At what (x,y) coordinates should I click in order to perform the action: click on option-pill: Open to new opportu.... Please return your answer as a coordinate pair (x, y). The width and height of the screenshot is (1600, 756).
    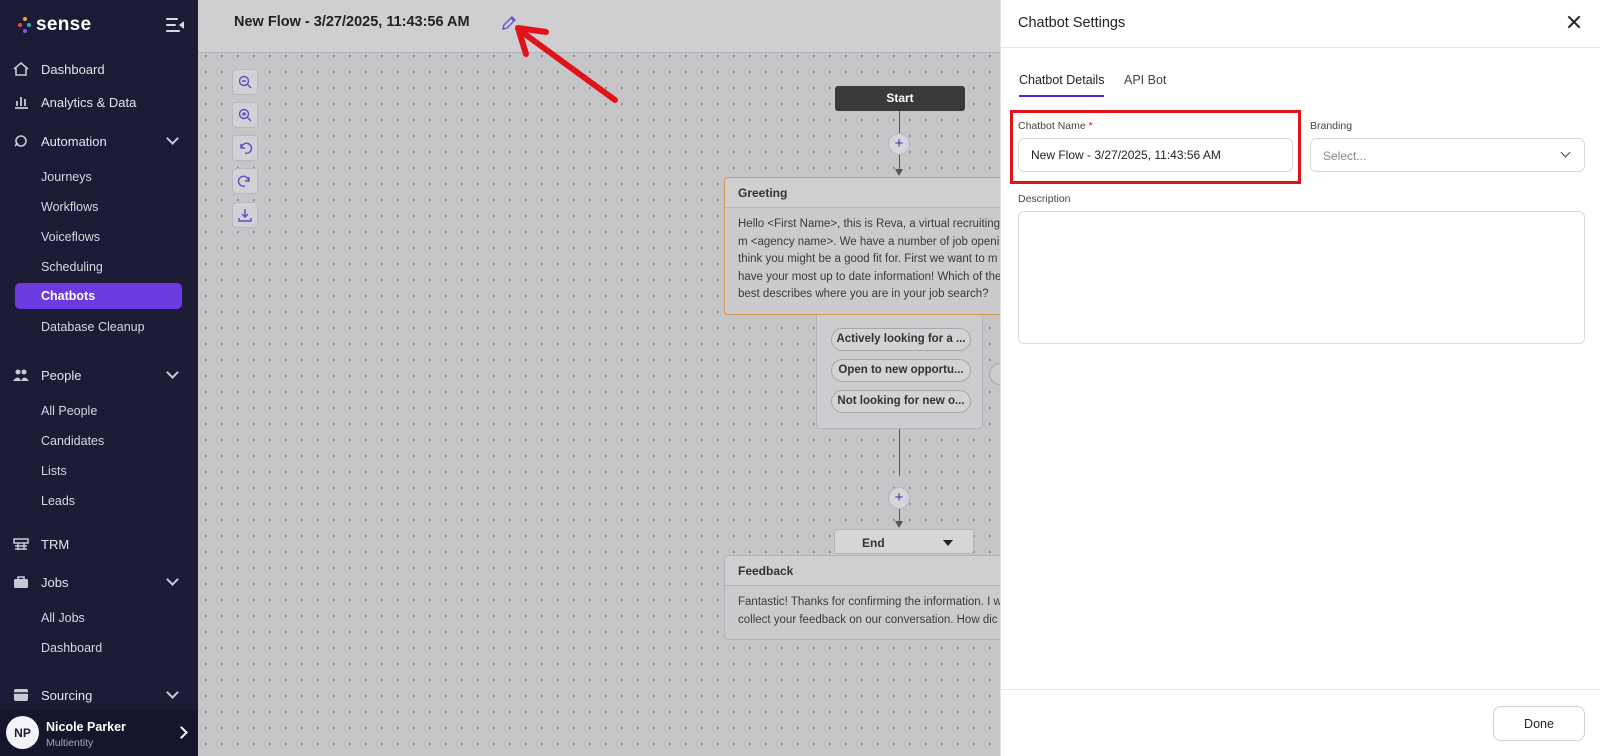
    Looking at the image, I should click on (901, 370).